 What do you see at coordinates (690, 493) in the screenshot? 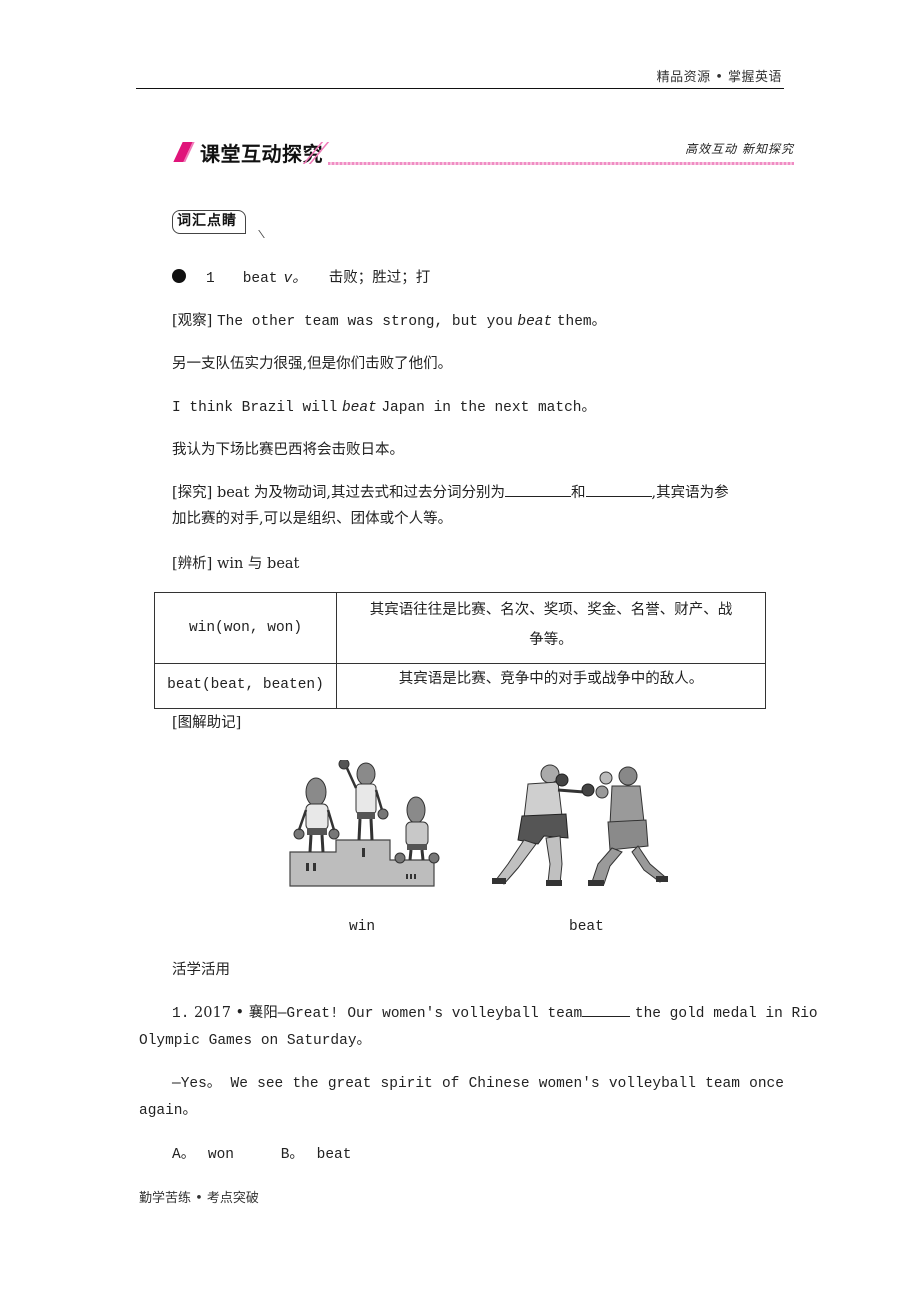
I see `explore-text: ,其宾语为参` at bounding box center [690, 493].